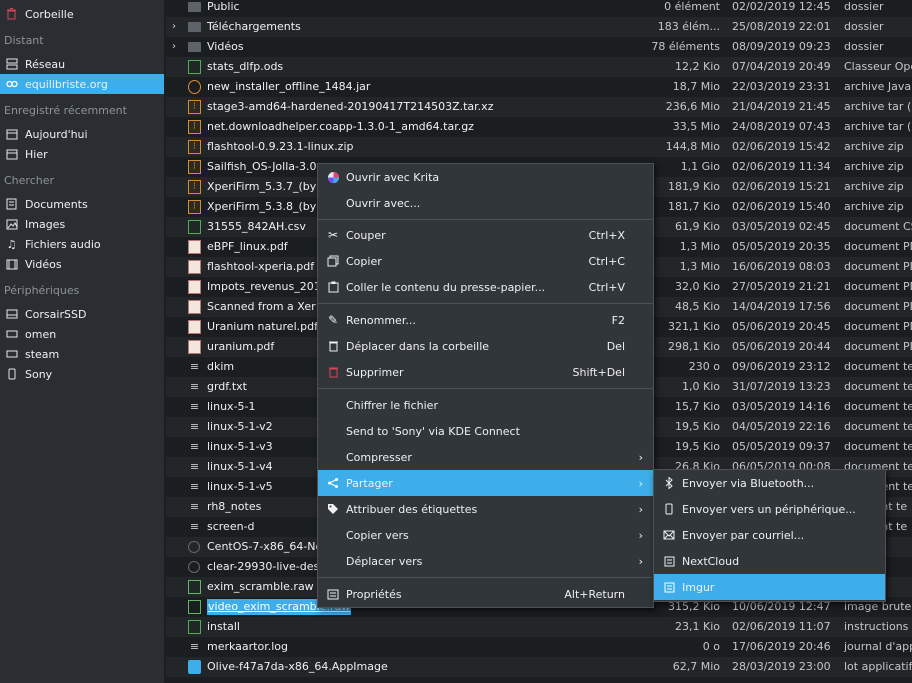 This screenshot has width=912, height=683. Describe the element at coordinates (485, 261) in the screenshot. I see `menu-item-copy: Copier Ctrl+C` at that location.